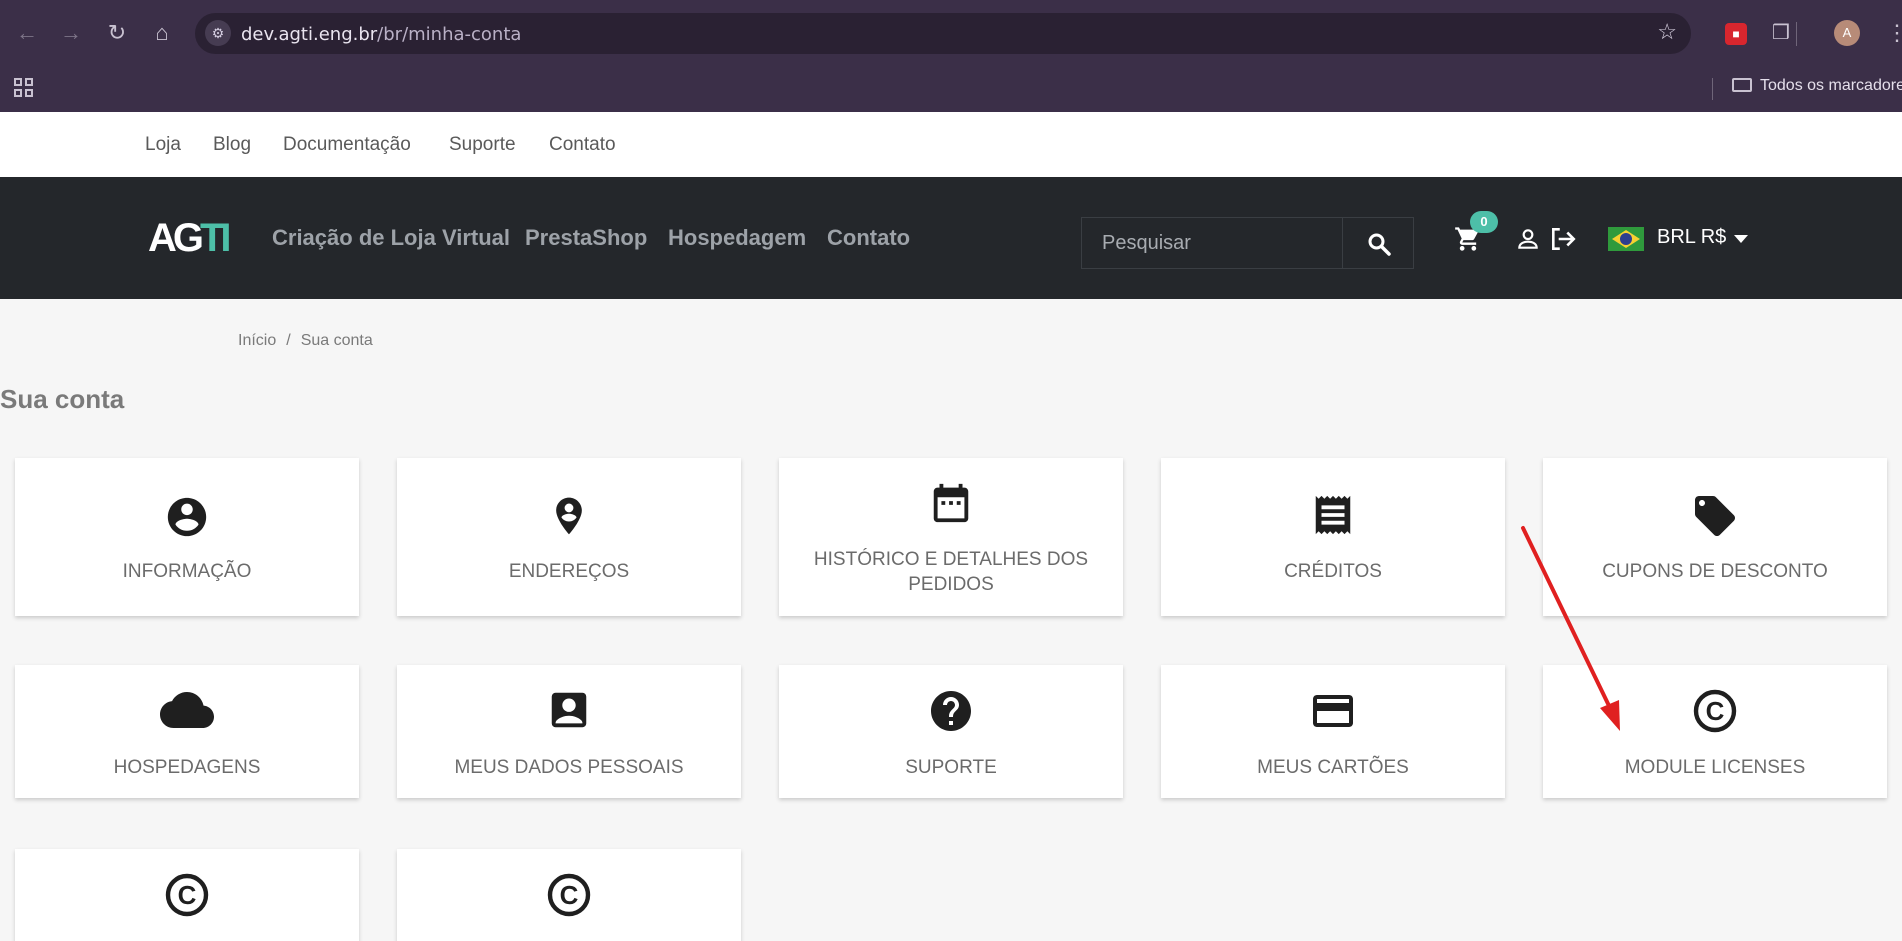 The height and width of the screenshot is (941, 1902). I want to click on contact-card-icon, so click(569, 710).